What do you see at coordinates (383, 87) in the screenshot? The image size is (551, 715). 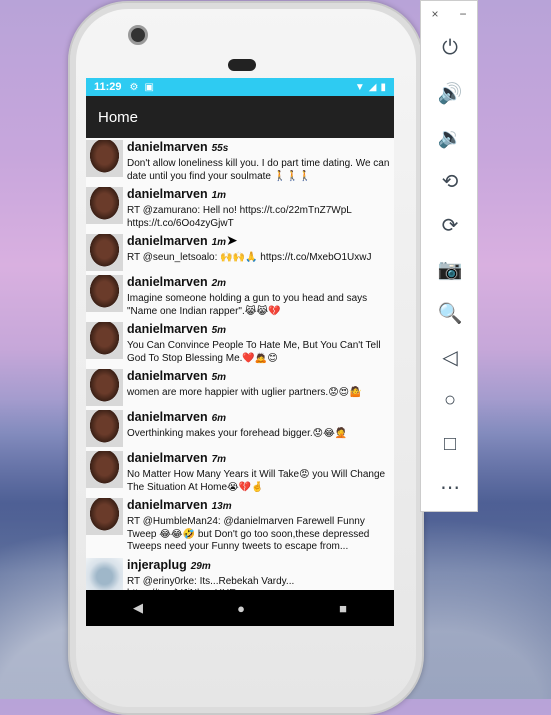 I see `battery-icon: ▮` at bounding box center [383, 87].